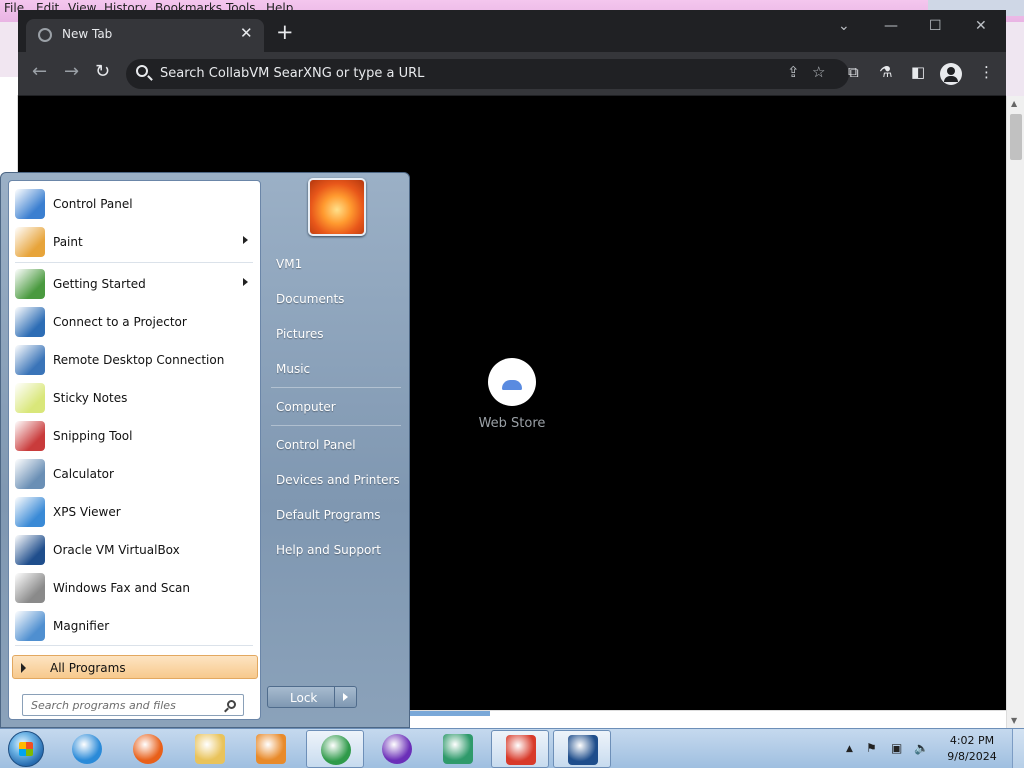  I want to click on shortcut-web-store: Web Store, so click(512, 394).